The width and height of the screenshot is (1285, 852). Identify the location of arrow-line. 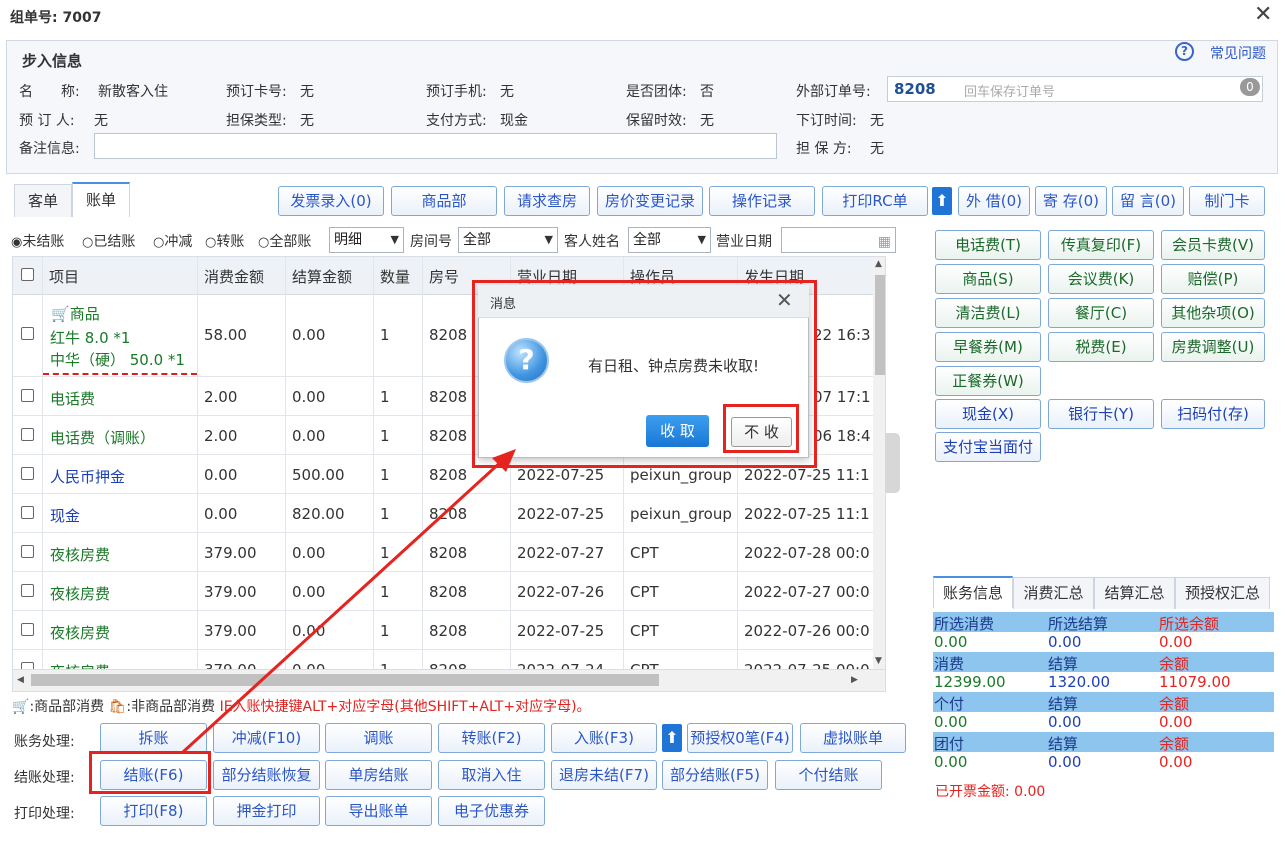
(343, 606).